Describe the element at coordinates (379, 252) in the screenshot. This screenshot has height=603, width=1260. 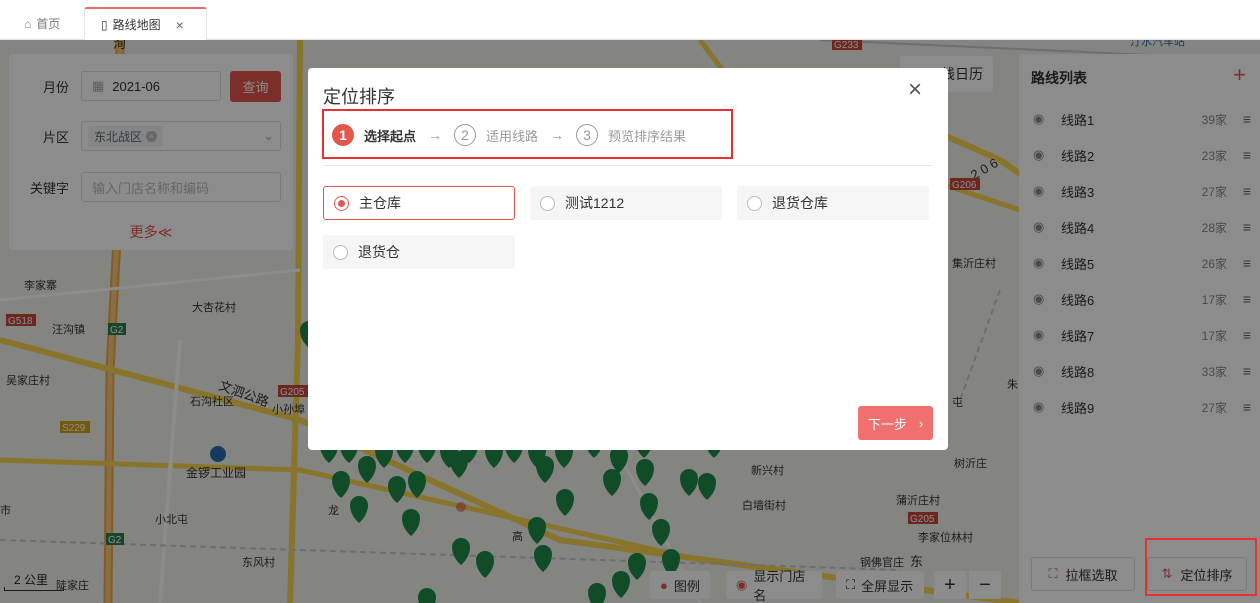
I see `start-option-label: 退货仓` at that location.